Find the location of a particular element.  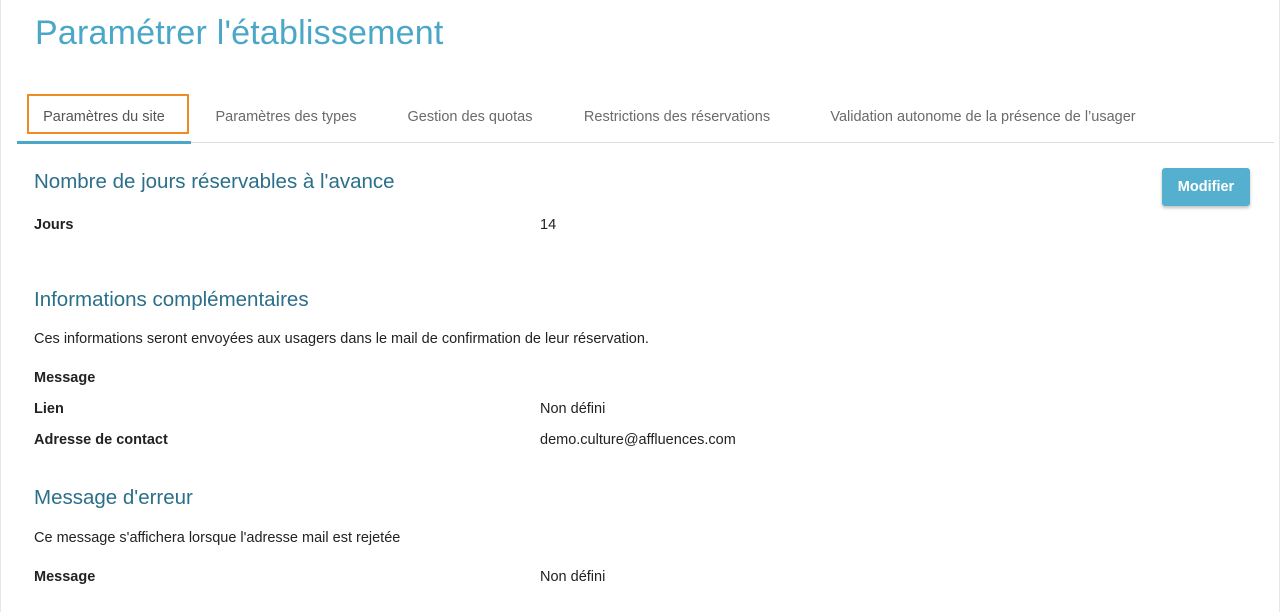

link-label: Lien is located at coordinates (49, 409).